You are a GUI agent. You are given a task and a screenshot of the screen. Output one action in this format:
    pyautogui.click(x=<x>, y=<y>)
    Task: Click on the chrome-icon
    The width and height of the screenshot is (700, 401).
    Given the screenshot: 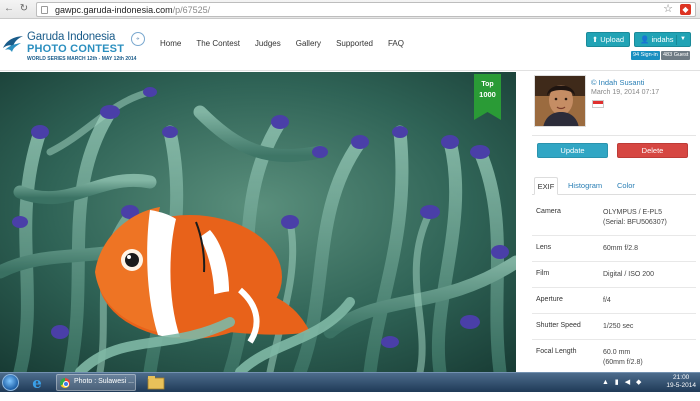 What is the action you would take?
    pyautogui.click(x=65, y=383)
    